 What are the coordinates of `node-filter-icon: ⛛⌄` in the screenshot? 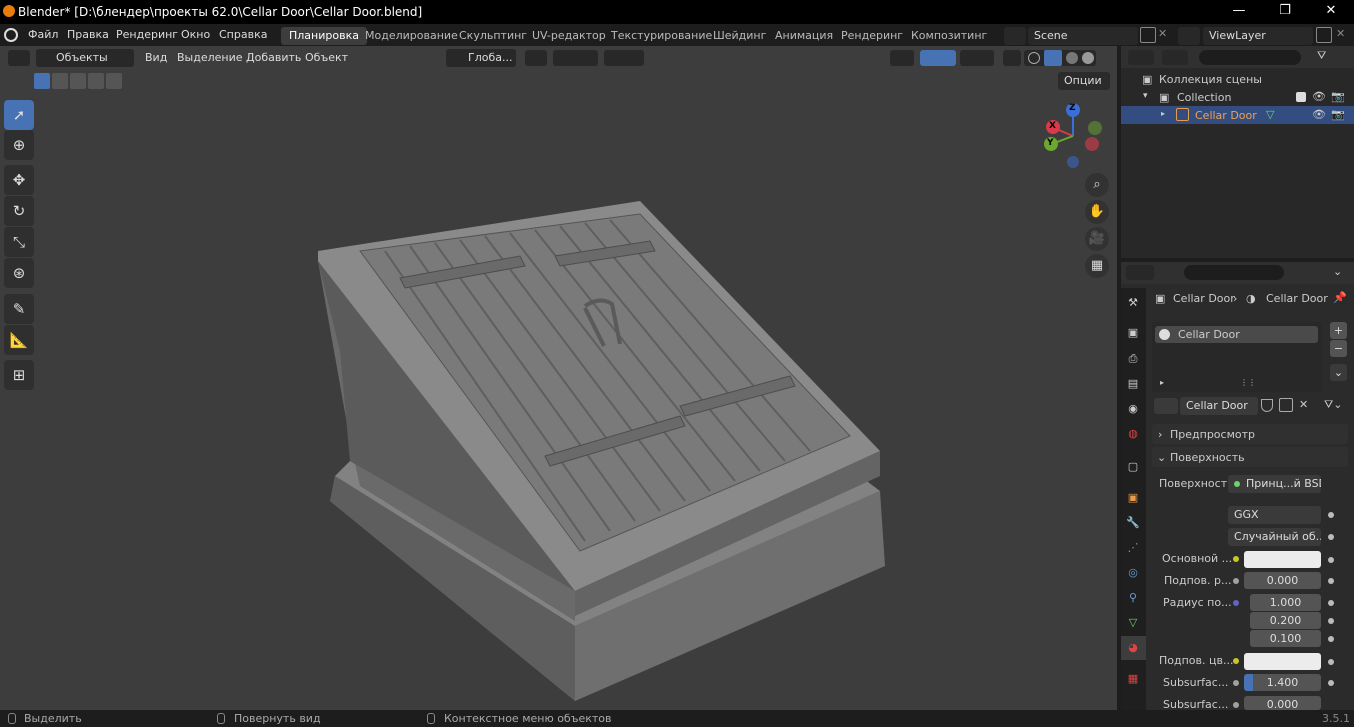 It's located at (1333, 405).